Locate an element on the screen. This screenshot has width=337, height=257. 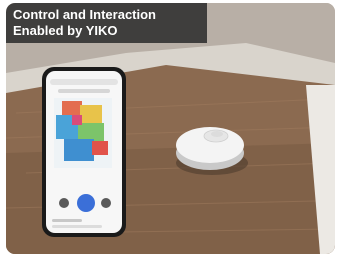
start-button-icon is located at coordinates (86, 203).